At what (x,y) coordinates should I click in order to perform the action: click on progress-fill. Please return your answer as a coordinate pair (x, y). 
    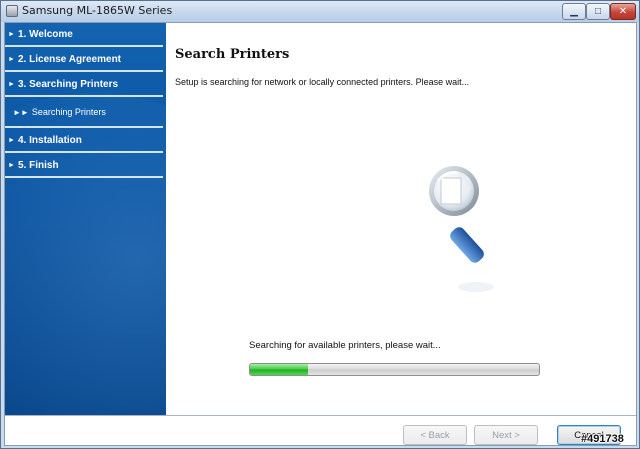
    Looking at the image, I should click on (279, 369).